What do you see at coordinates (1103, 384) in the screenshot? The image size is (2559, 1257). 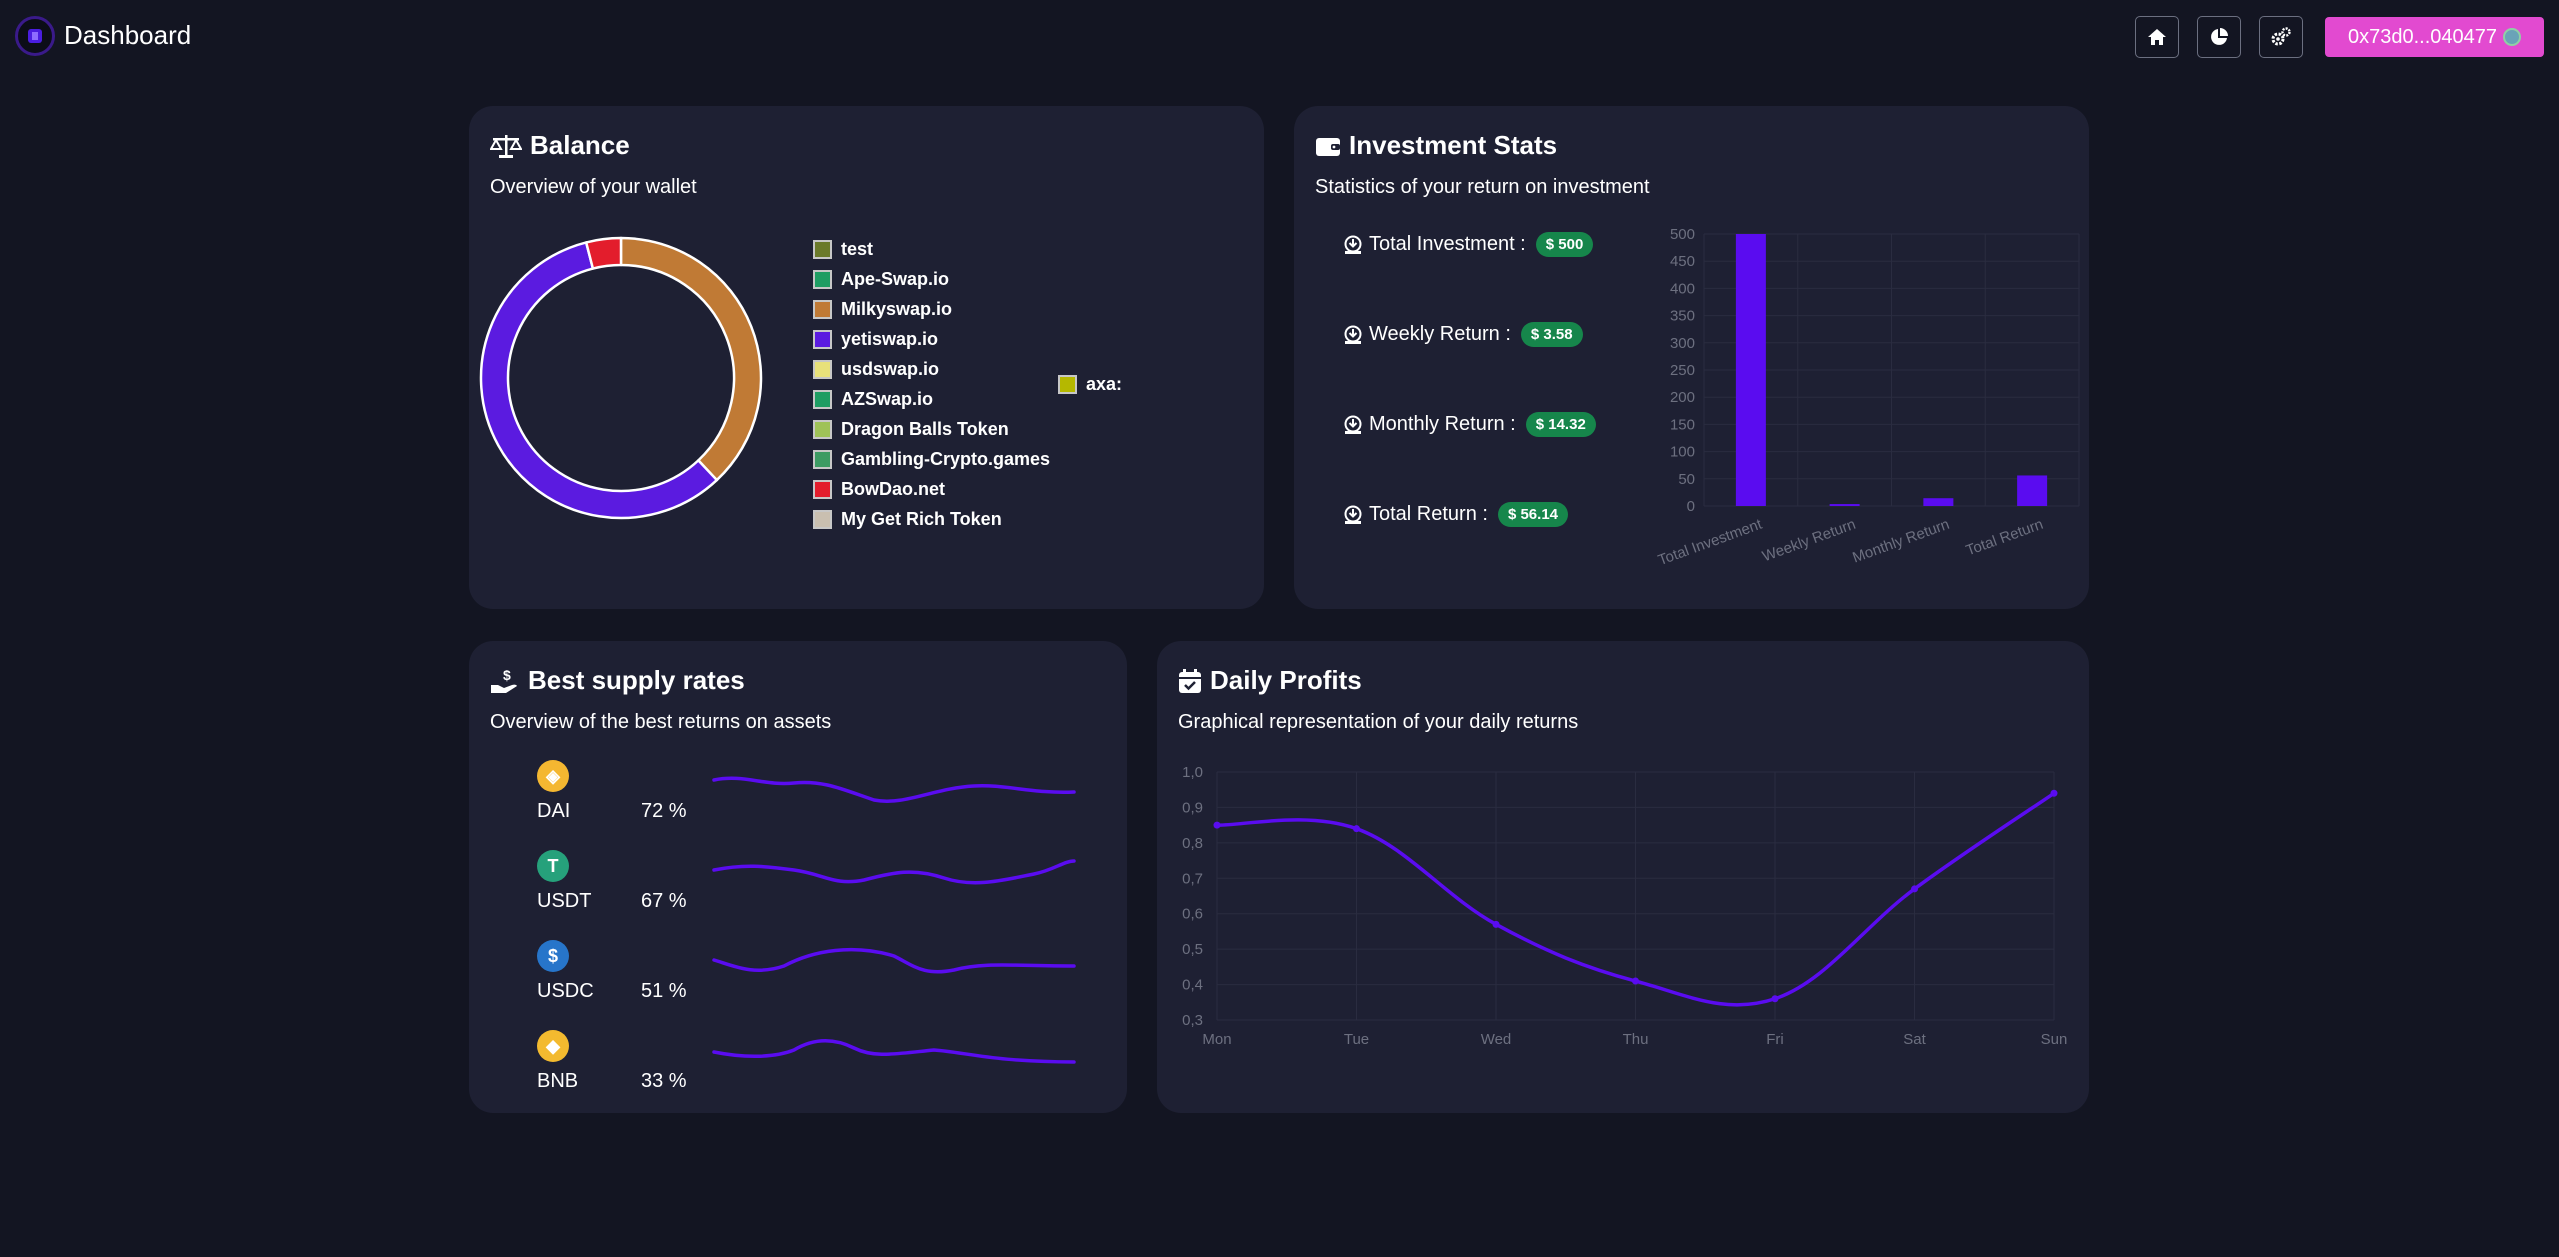 I see `legend-item-axa: axa:` at bounding box center [1103, 384].